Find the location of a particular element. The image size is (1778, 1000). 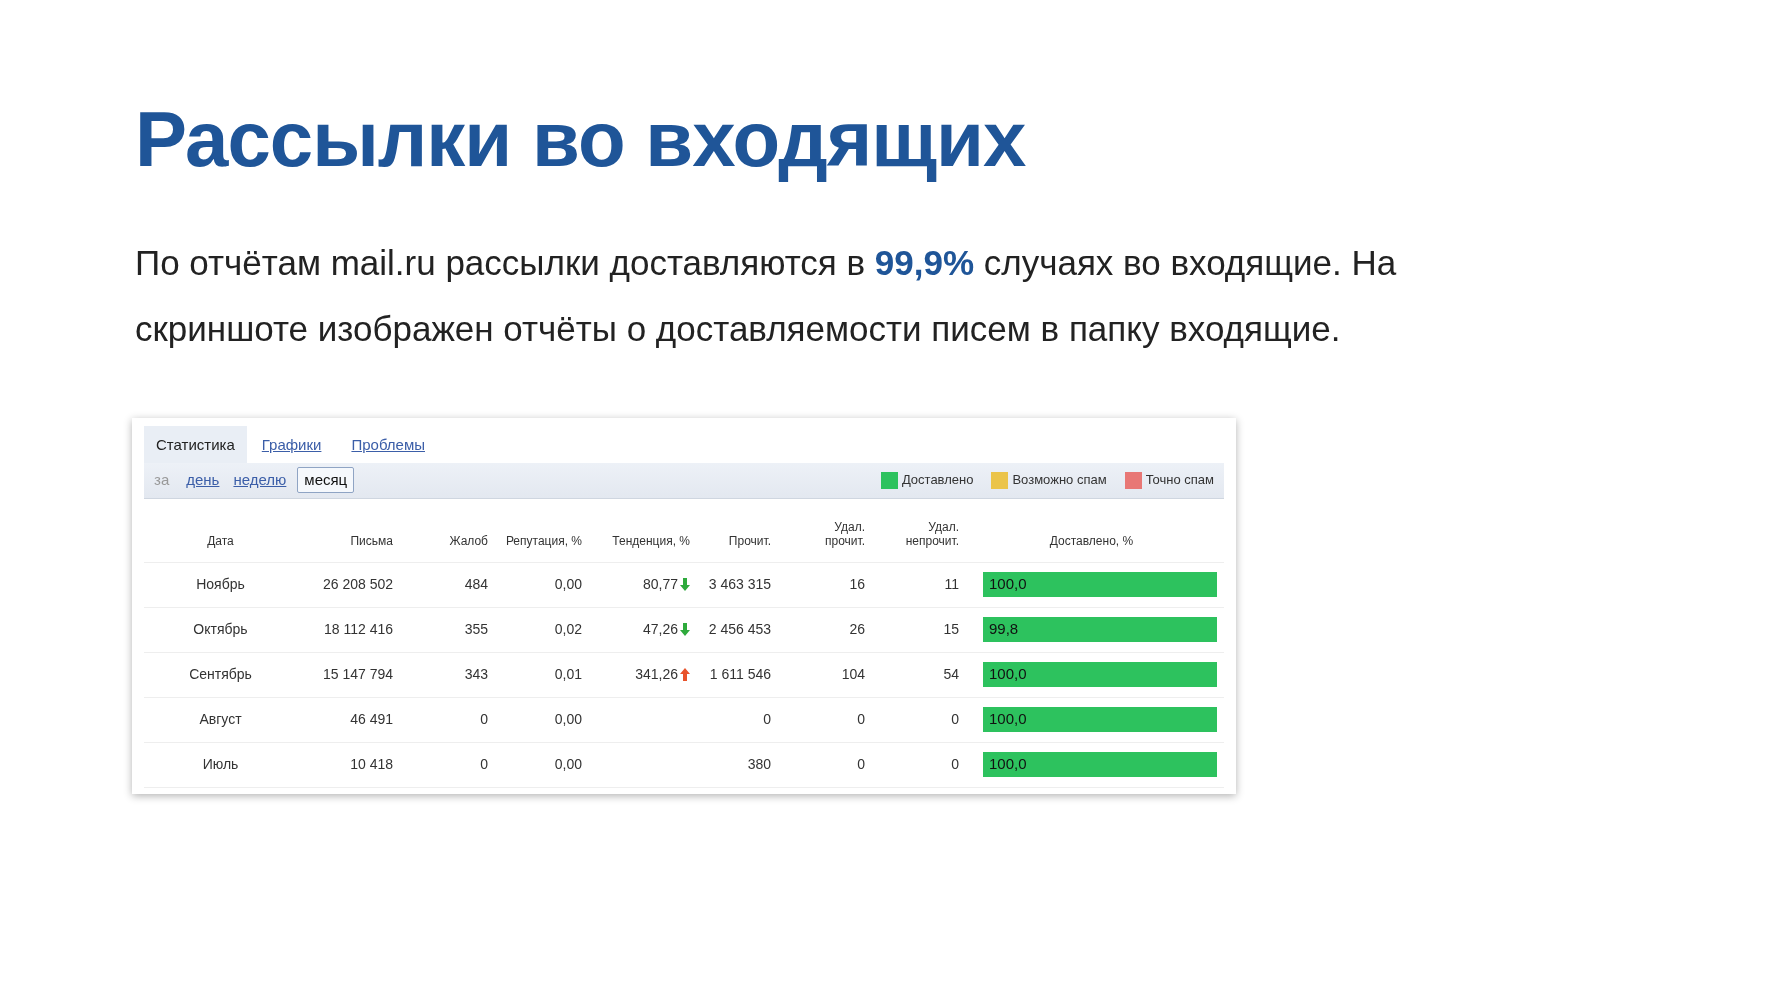

table-cell-text: Октябрь is located at coordinates (220, 629).